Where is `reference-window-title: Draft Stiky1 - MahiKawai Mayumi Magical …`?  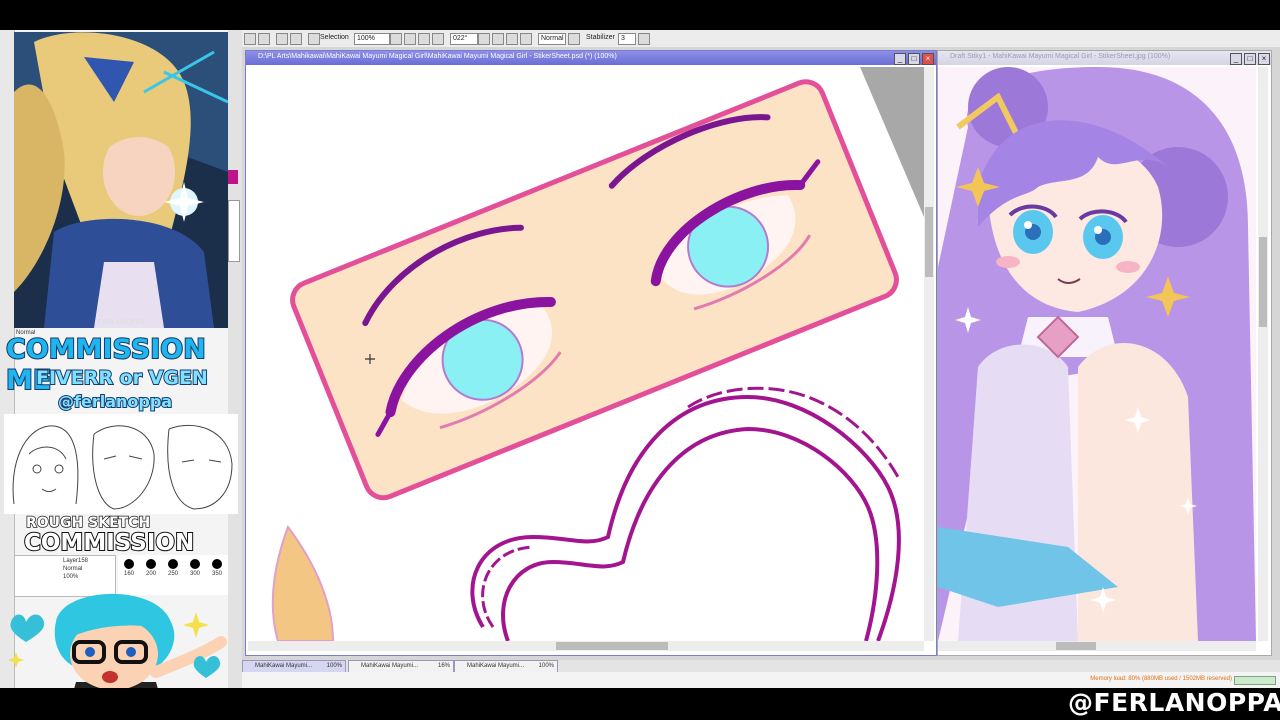
reference-window-title: Draft Stiky1 - MahiKawai Mayumi Magical … is located at coordinates (1060, 56).